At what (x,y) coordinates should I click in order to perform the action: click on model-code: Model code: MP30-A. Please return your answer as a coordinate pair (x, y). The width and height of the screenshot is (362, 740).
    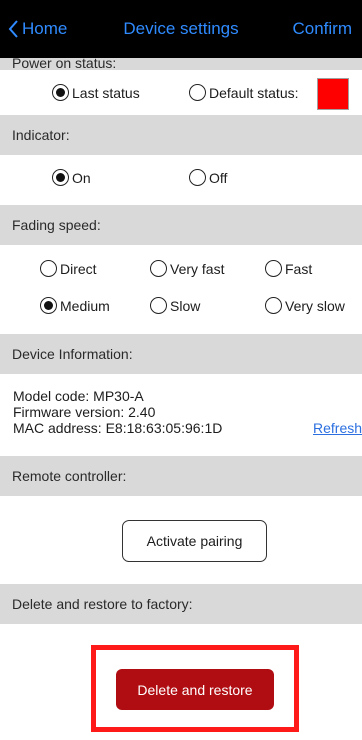
    Looking at the image, I should click on (78, 396).